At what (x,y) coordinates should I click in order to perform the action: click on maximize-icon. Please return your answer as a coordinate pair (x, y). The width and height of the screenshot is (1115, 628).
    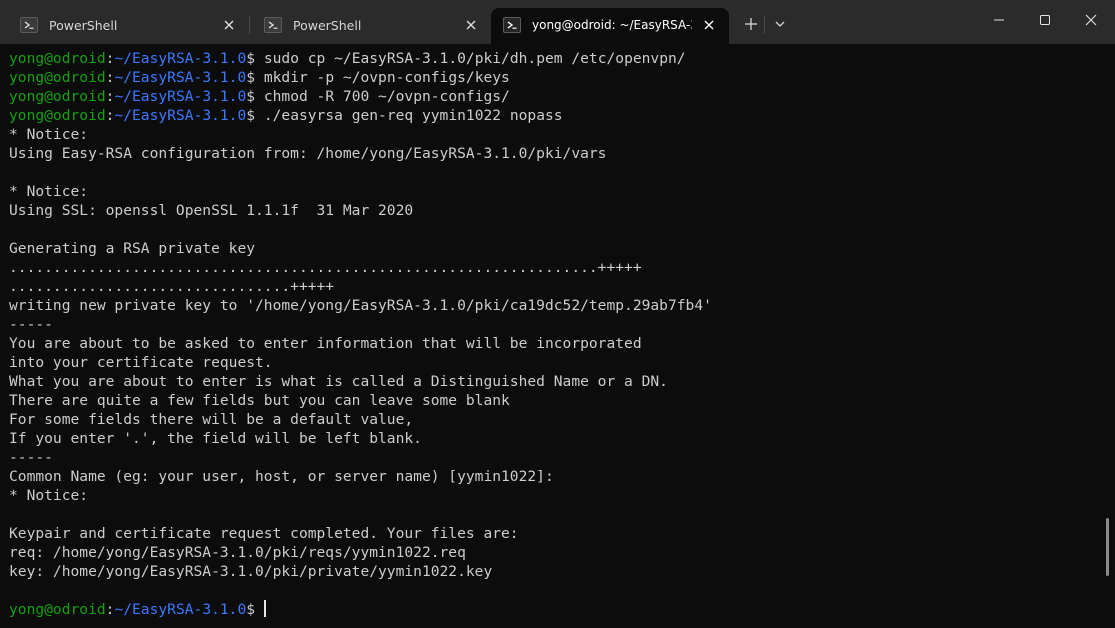
    Looking at the image, I should click on (1045, 20).